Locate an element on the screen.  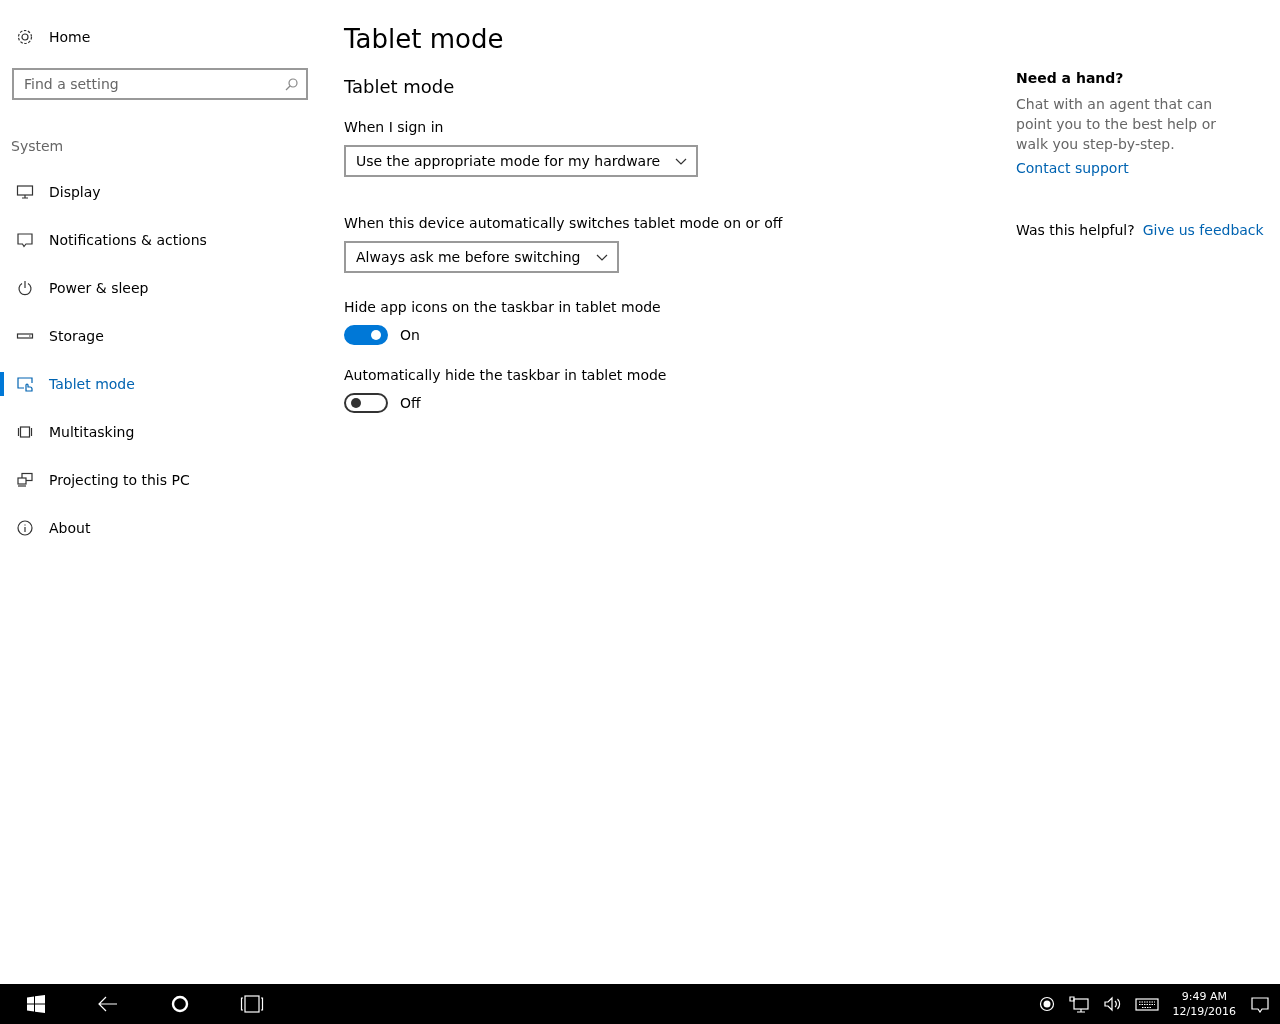
setting-label: When this device automatically switches tablet mode on or off is located at coordinates (564, 223).